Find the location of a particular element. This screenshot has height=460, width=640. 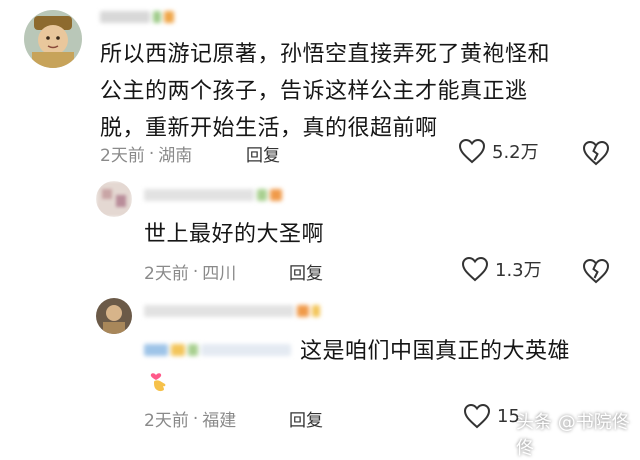

watermark: 头条 @书院佟佟 is located at coordinates (573, 435).